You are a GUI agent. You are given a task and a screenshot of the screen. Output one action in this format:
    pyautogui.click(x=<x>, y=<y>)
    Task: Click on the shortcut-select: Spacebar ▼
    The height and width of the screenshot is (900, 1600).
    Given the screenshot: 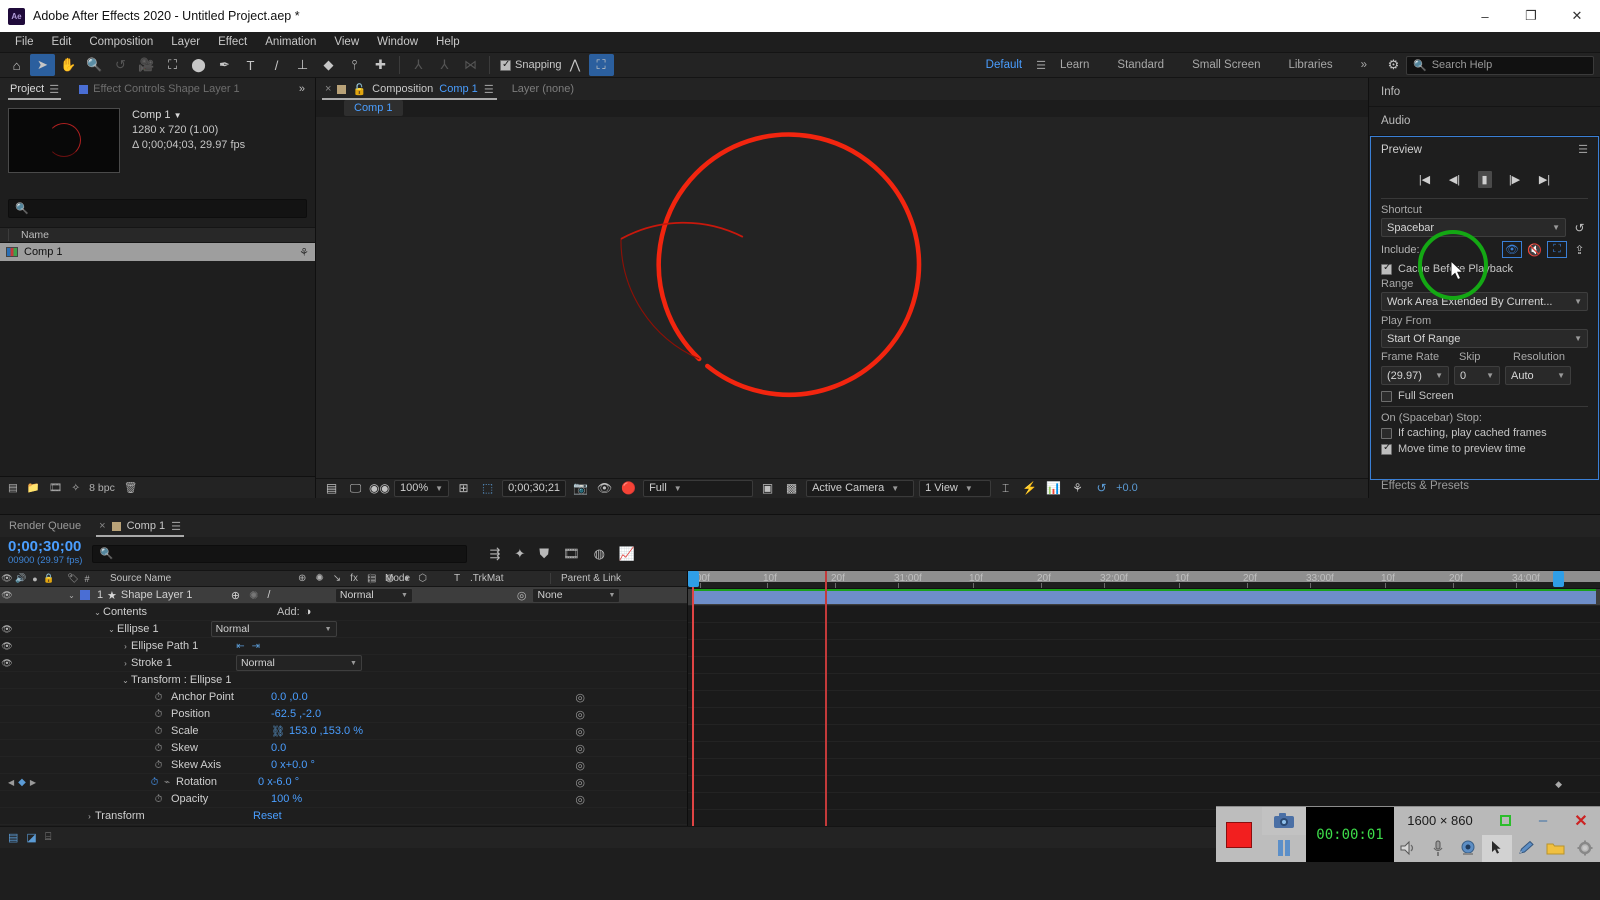 What is the action you would take?
    pyautogui.click(x=1473, y=227)
    